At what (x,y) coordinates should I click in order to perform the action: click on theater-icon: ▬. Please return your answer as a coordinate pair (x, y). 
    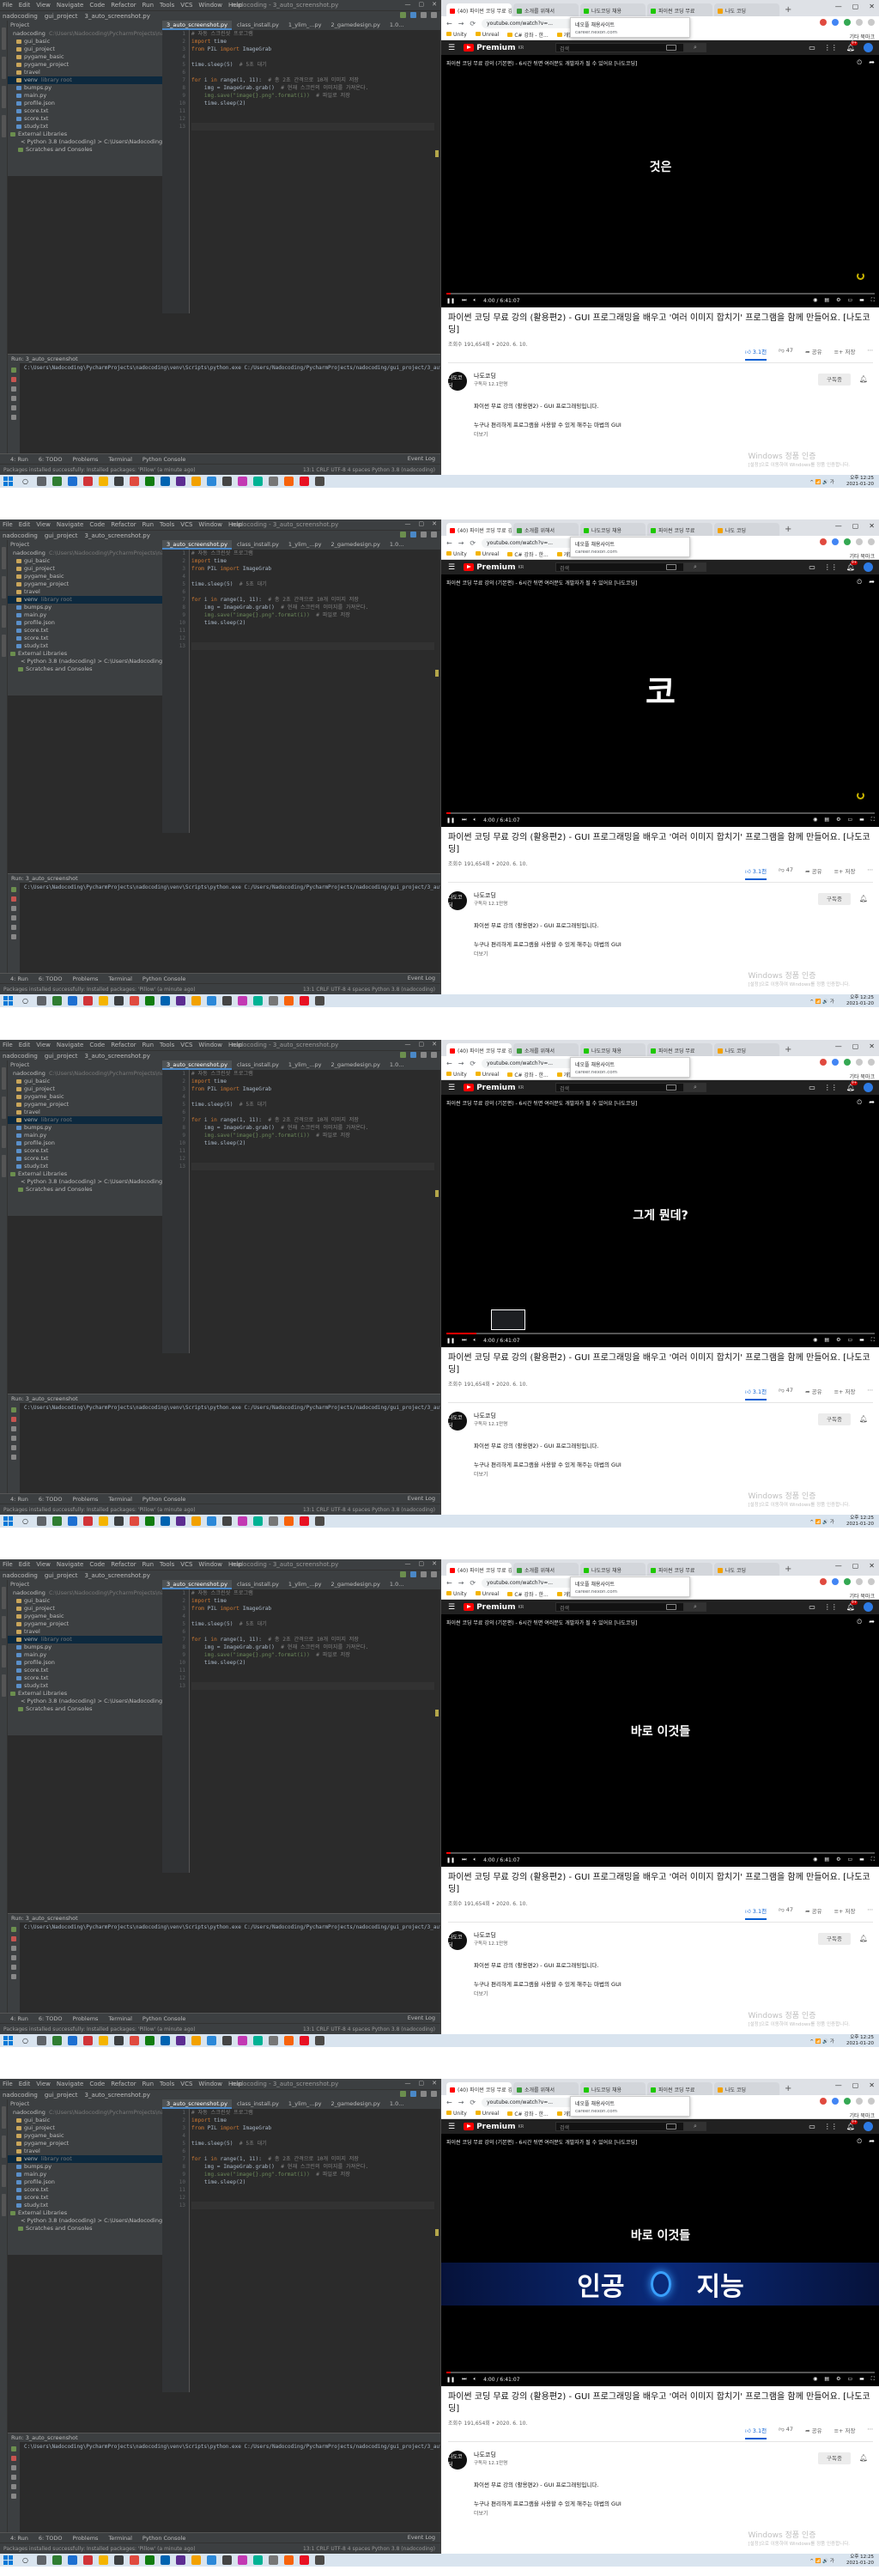
    Looking at the image, I should click on (861, 1859).